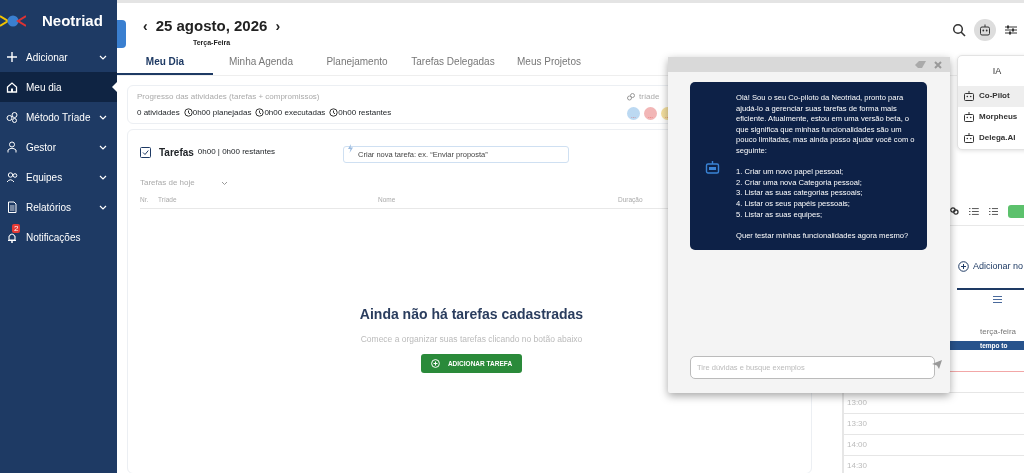 The height and width of the screenshot is (473, 1024). What do you see at coordinates (998, 331) in the screenshot?
I see `day-label: terça-feira` at bounding box center [998, 331].